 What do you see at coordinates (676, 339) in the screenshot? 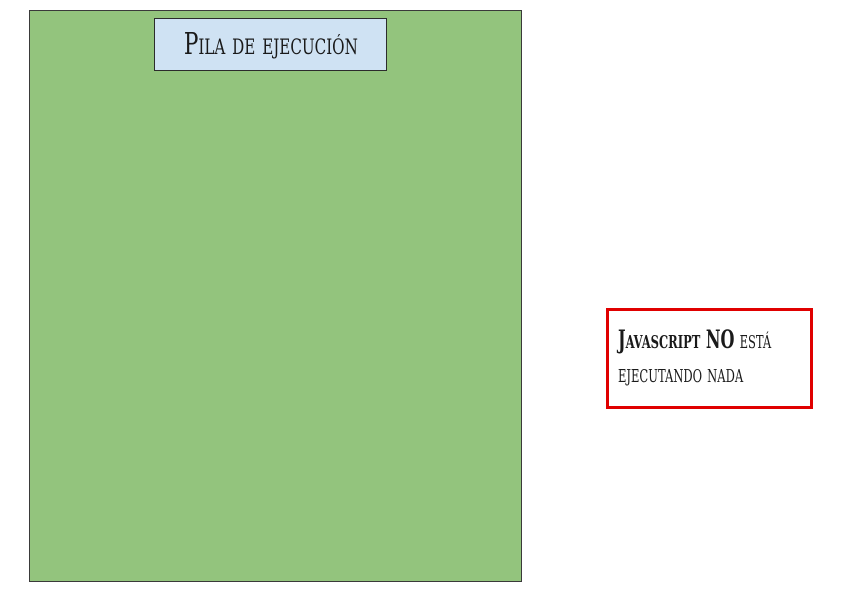
I see `status-note-bold-text: Javascript NO` at bounding box center [676, 339].